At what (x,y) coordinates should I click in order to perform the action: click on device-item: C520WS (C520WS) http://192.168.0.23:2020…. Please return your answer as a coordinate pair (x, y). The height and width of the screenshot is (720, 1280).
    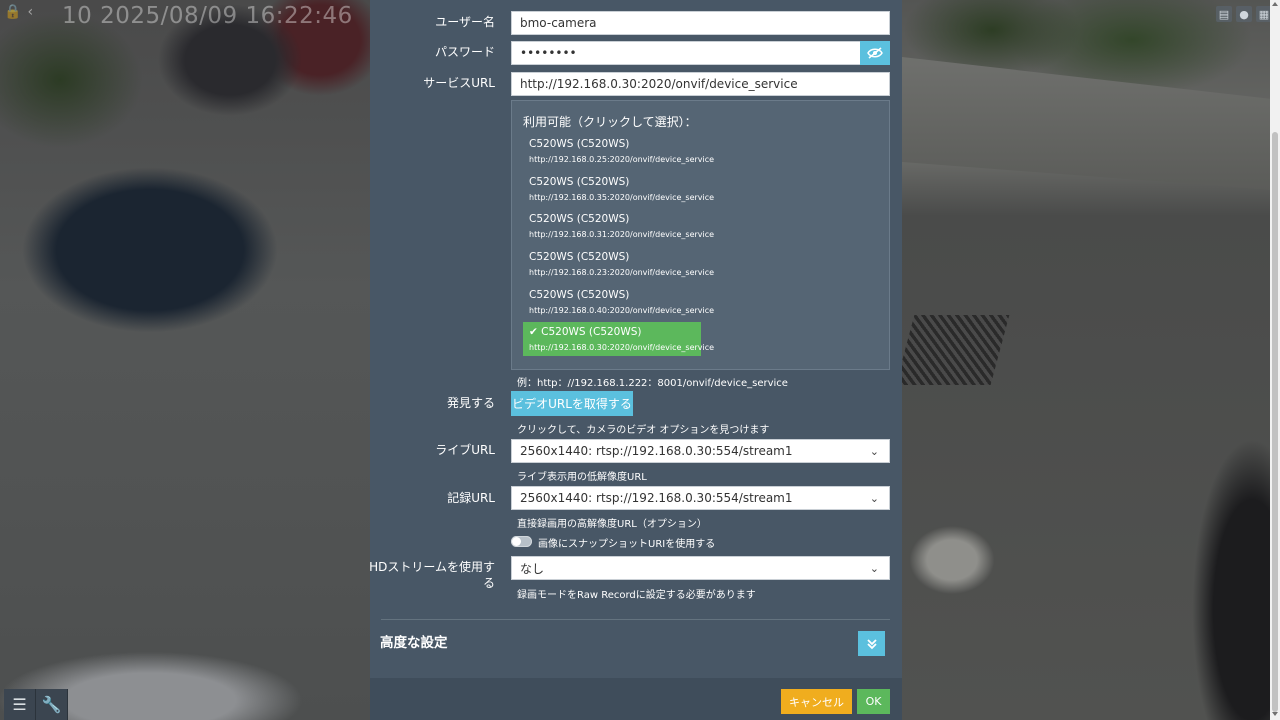
    Looking at the image, I should click on (618, 264).